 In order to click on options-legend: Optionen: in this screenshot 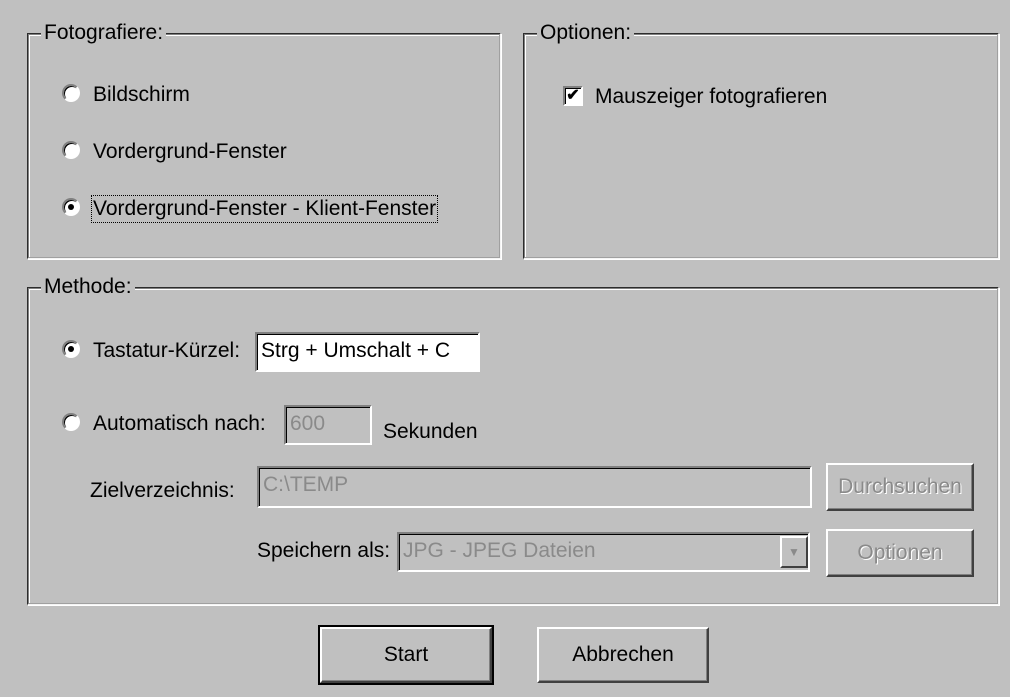, I will do `click(586, 33)`.